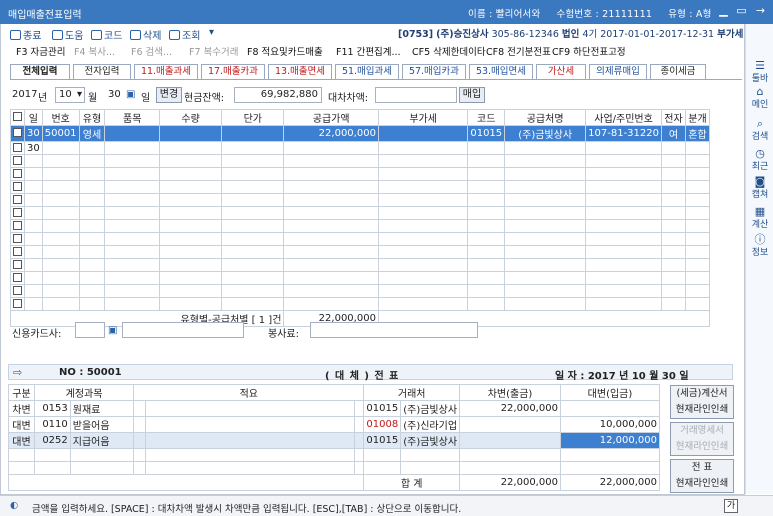 This screenshot has height=516, width=773. Describe the element at coordinates (102, 408) in the screenshot. I see `cell-aname: 원재료` at that location.